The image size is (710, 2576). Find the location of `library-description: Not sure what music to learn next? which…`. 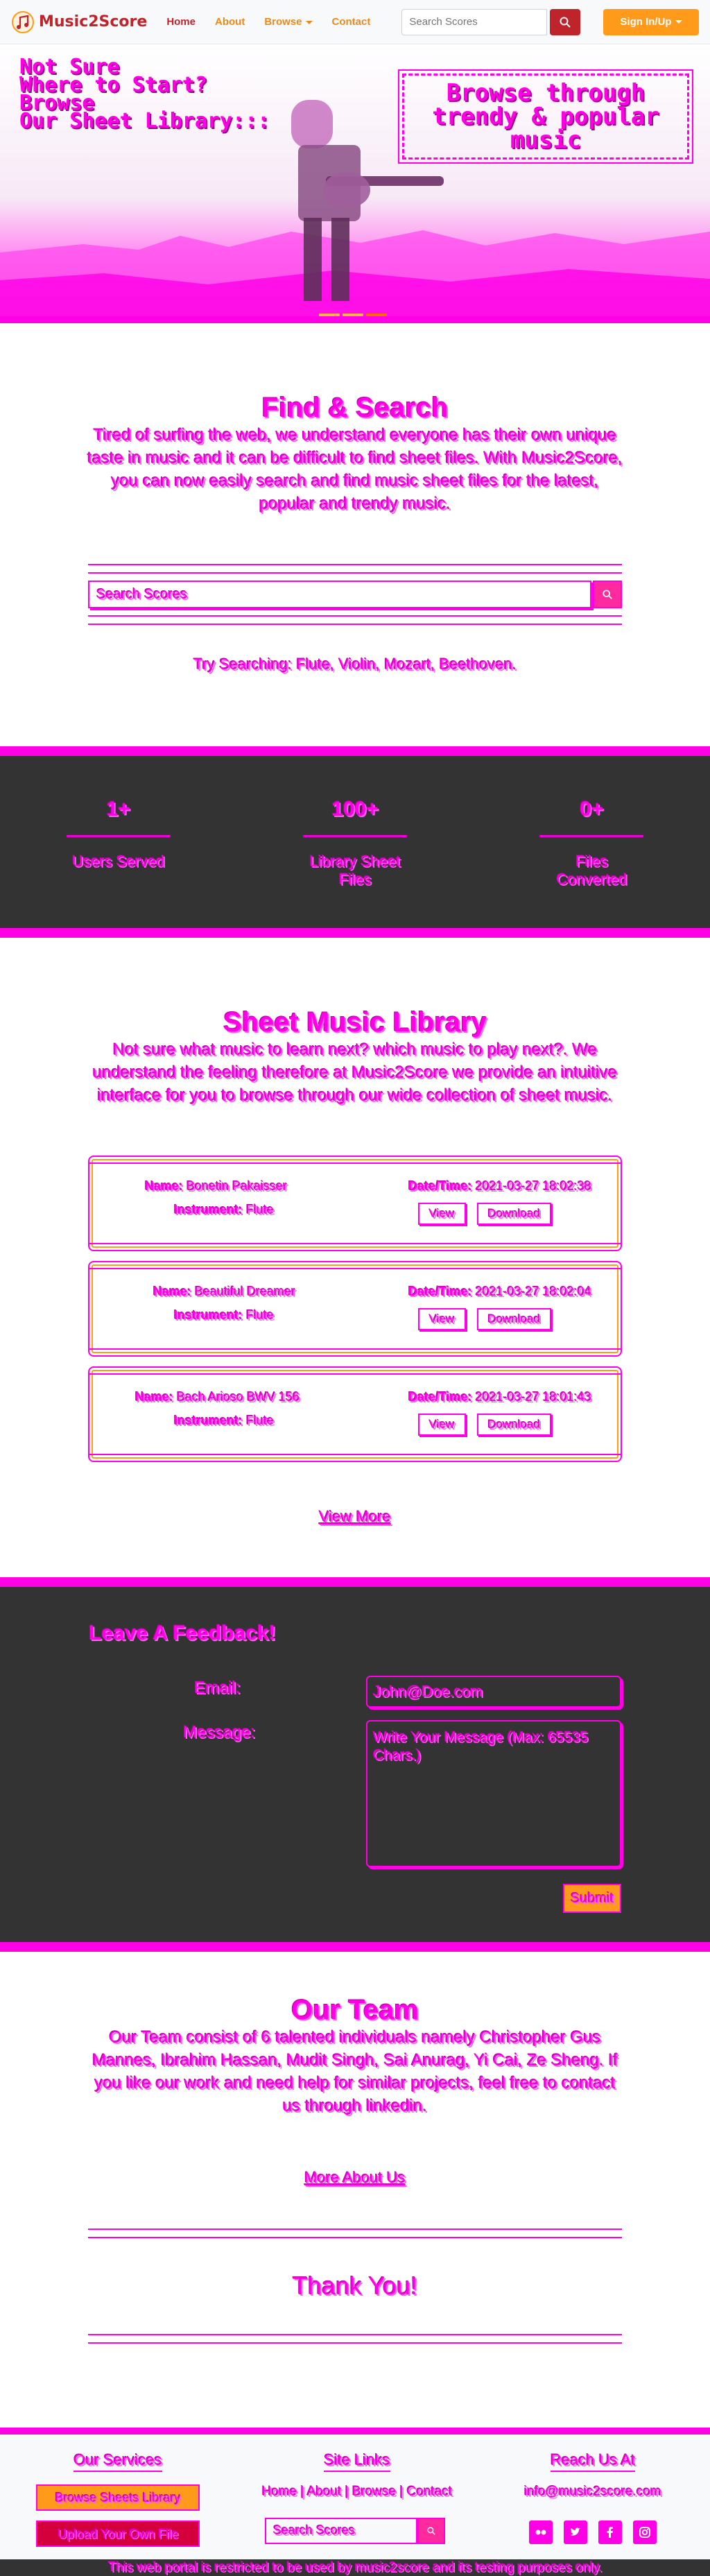

library-description: Not sure what music to learn next? which… is located at coordinates (355, 1072).